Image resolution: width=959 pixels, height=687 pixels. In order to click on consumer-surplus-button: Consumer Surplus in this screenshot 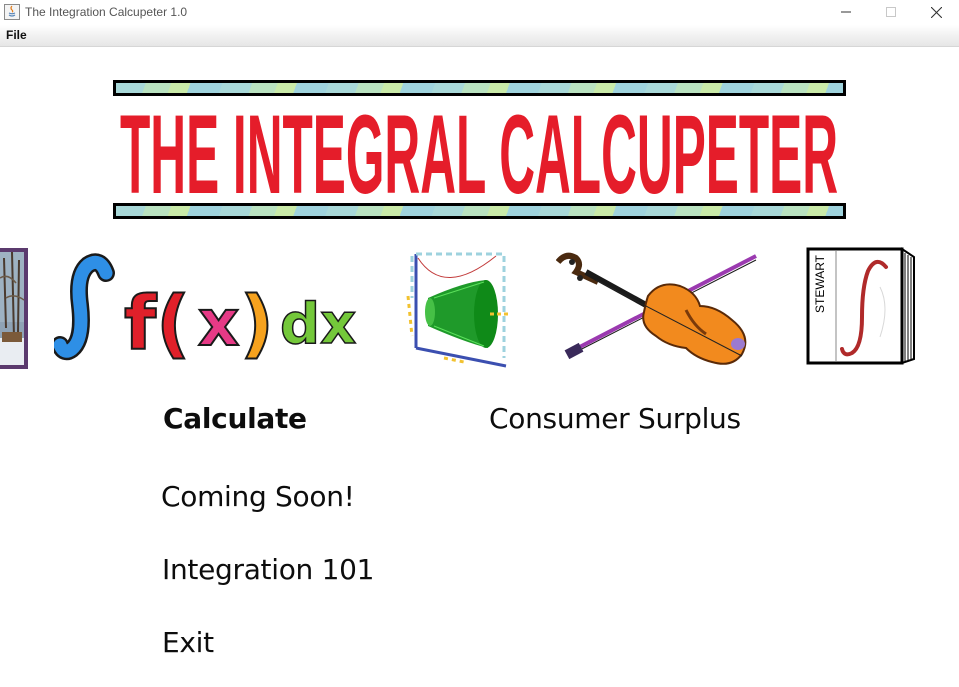, I will do `click(615, 418)`.